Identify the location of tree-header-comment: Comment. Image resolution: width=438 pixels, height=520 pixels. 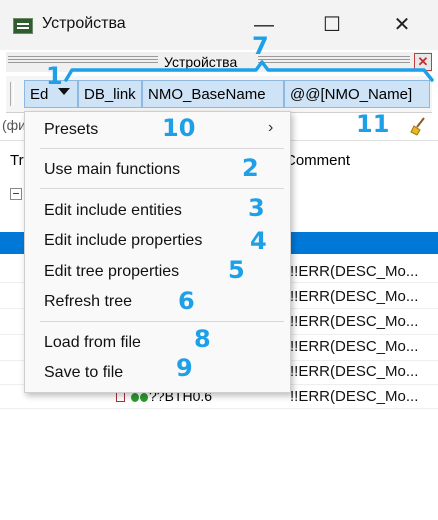
(317, 160).